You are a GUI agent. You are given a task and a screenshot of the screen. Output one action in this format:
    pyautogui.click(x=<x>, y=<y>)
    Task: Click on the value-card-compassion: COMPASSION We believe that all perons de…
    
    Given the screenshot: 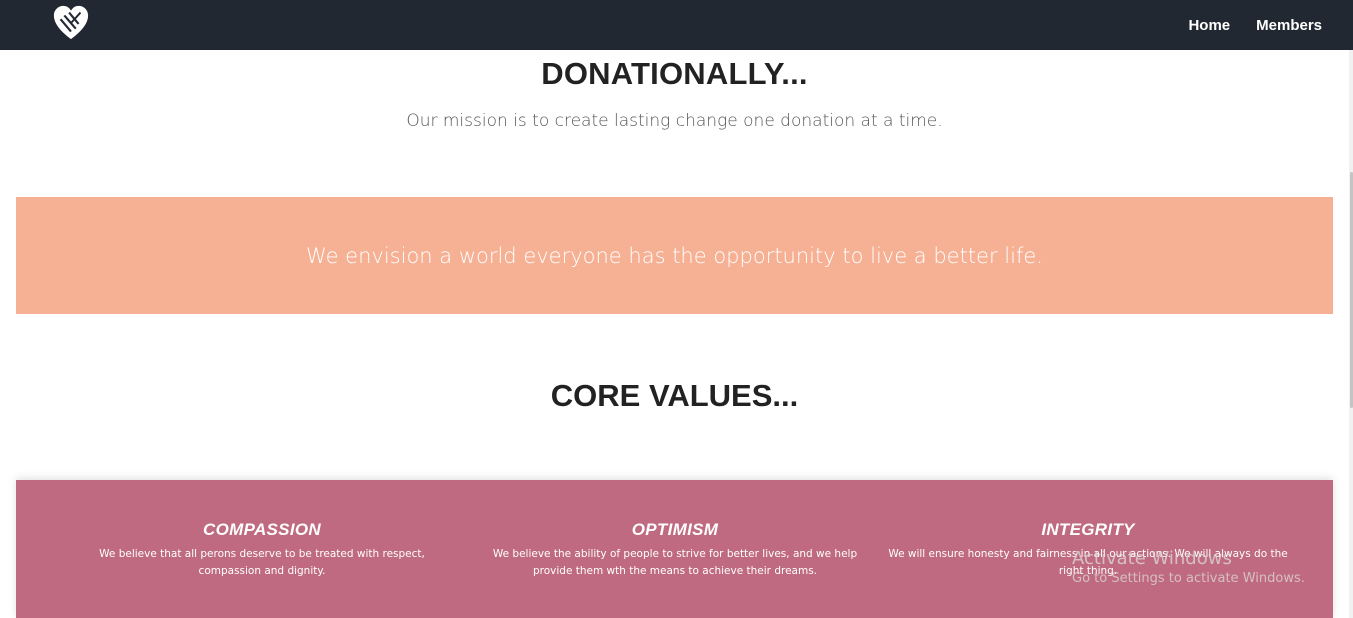 What is the action you would take?
    pyautogui.click(x=262, y=550)
    